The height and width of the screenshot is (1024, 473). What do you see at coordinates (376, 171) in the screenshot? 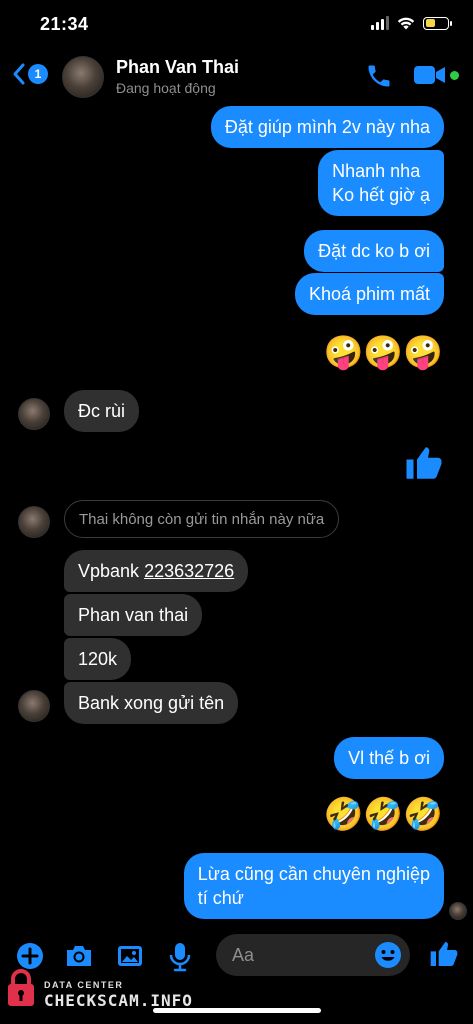
I see `message-line: Nhanh nha` at bounding box center [376, 171].